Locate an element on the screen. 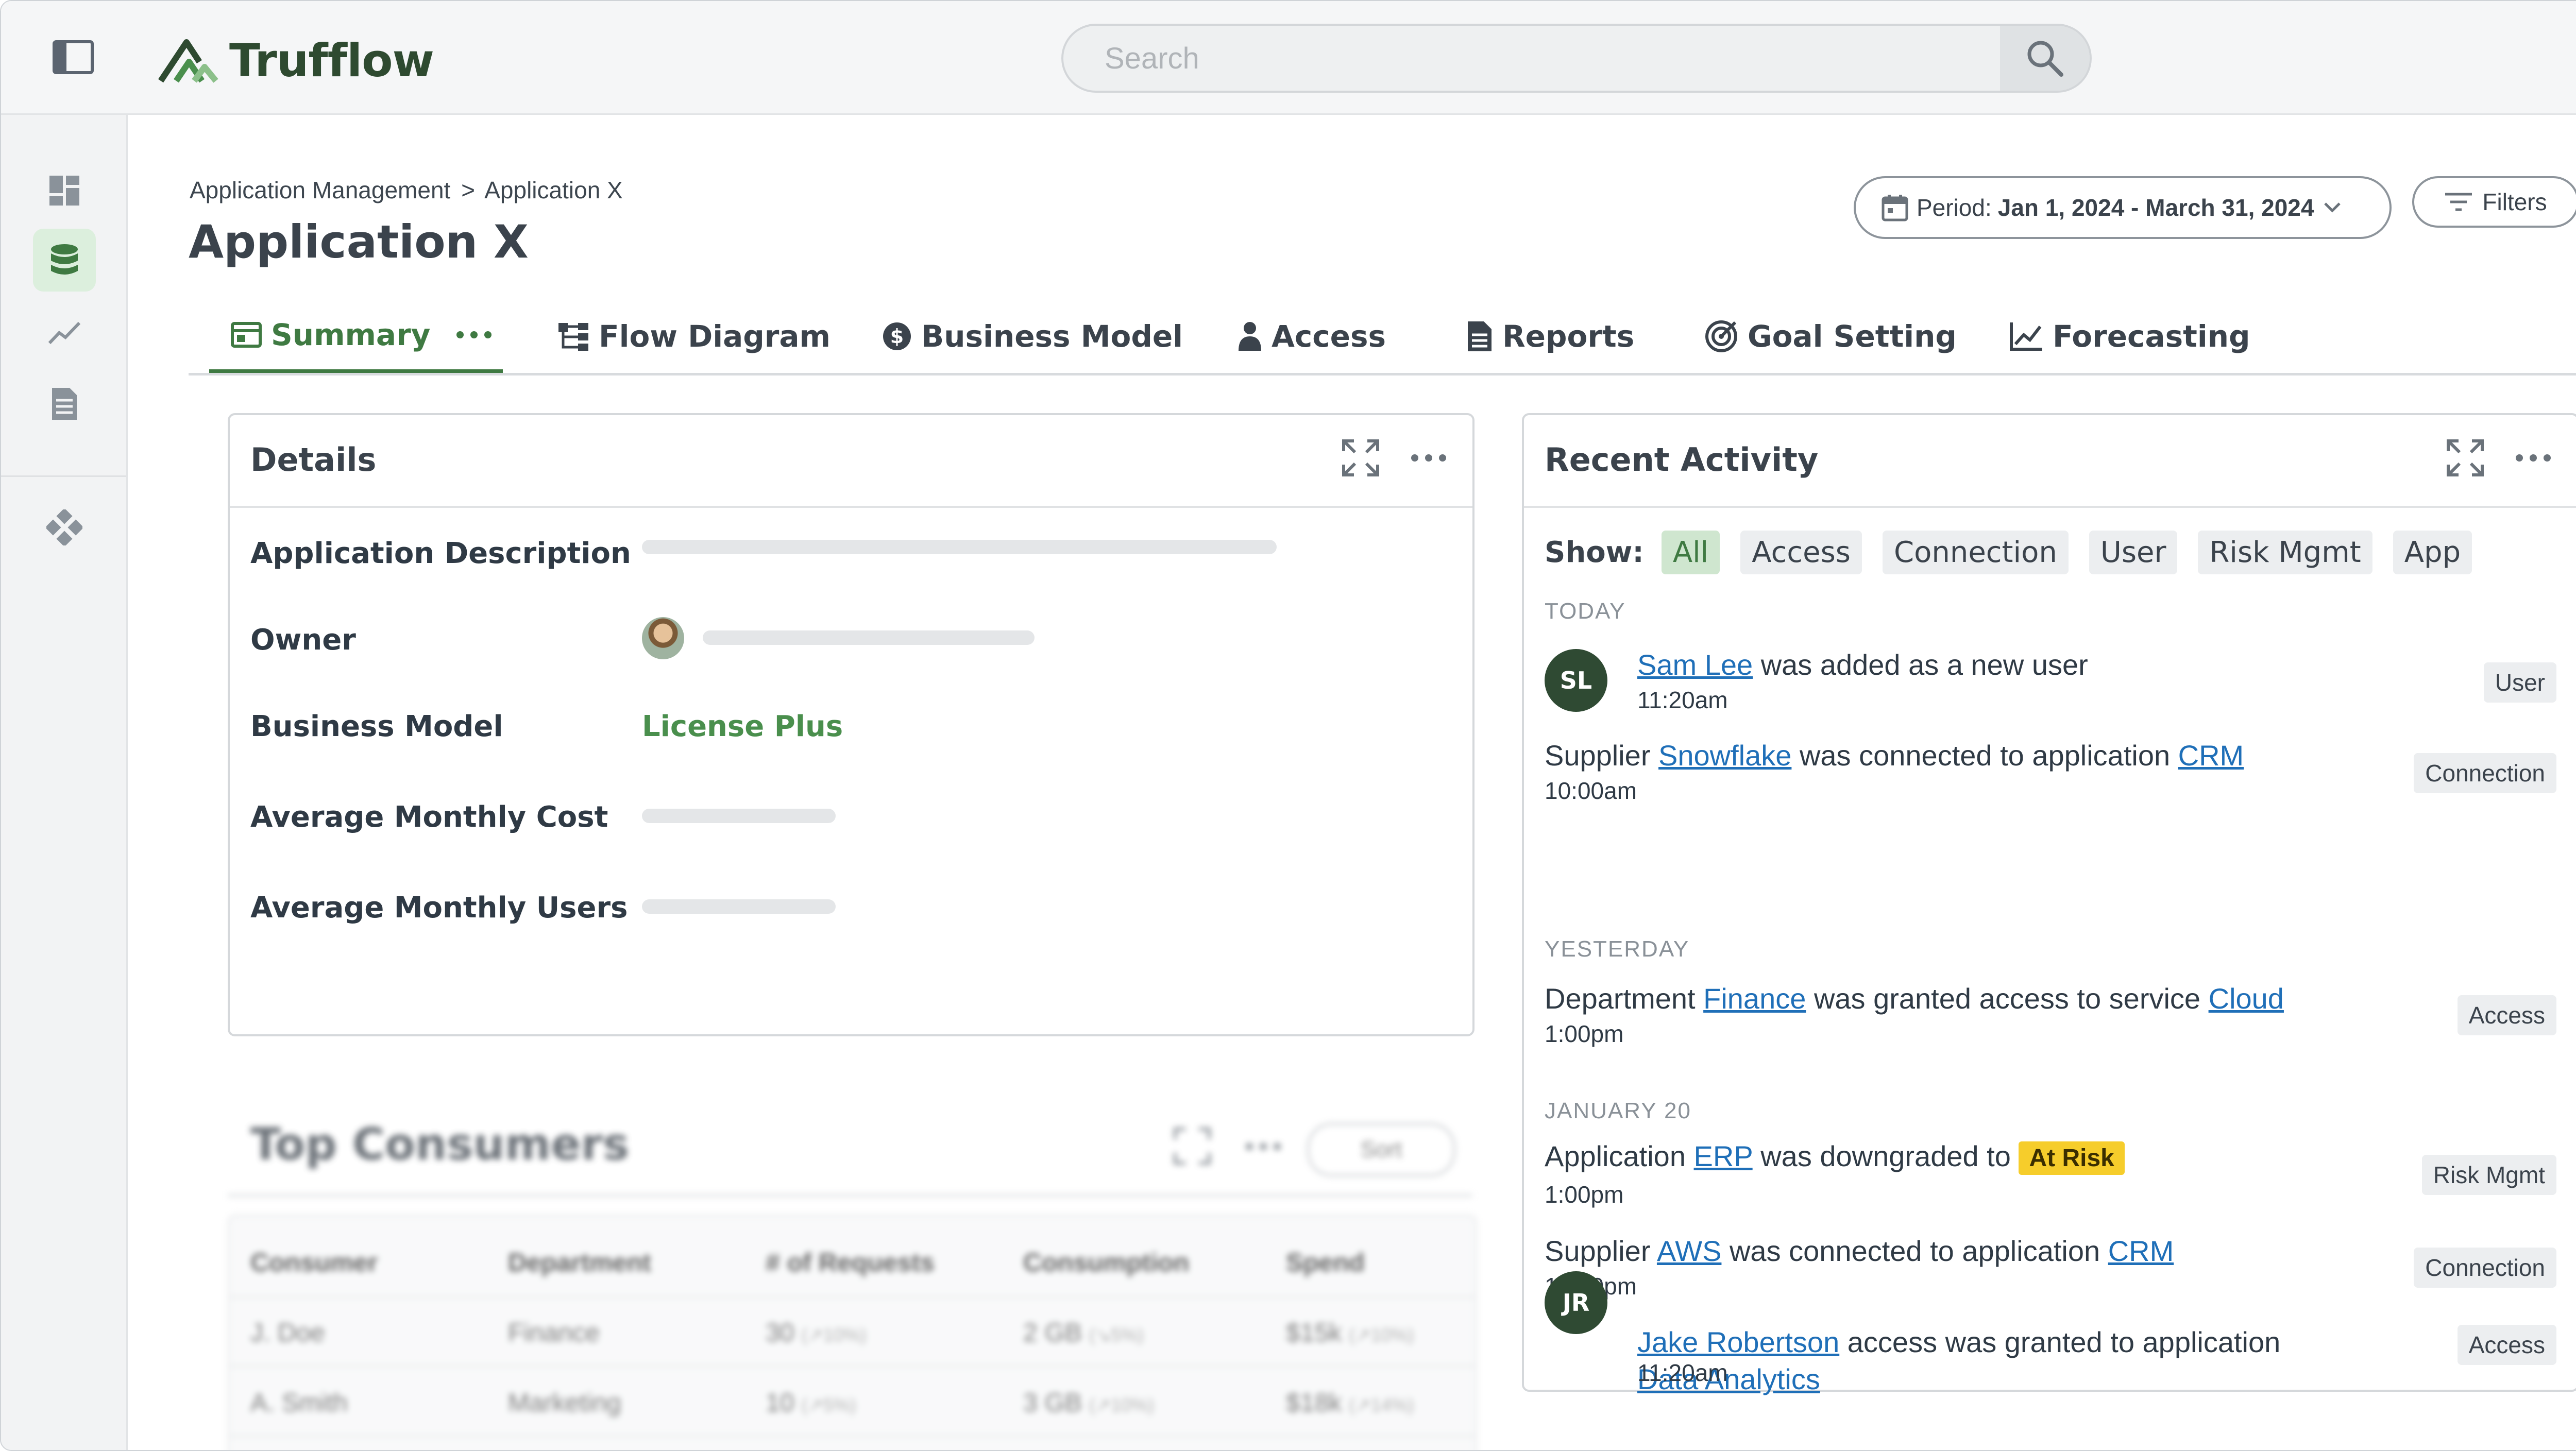 The image size is (2576, 1451). table-cell: Marketing is located at coordinates (564, 1402).